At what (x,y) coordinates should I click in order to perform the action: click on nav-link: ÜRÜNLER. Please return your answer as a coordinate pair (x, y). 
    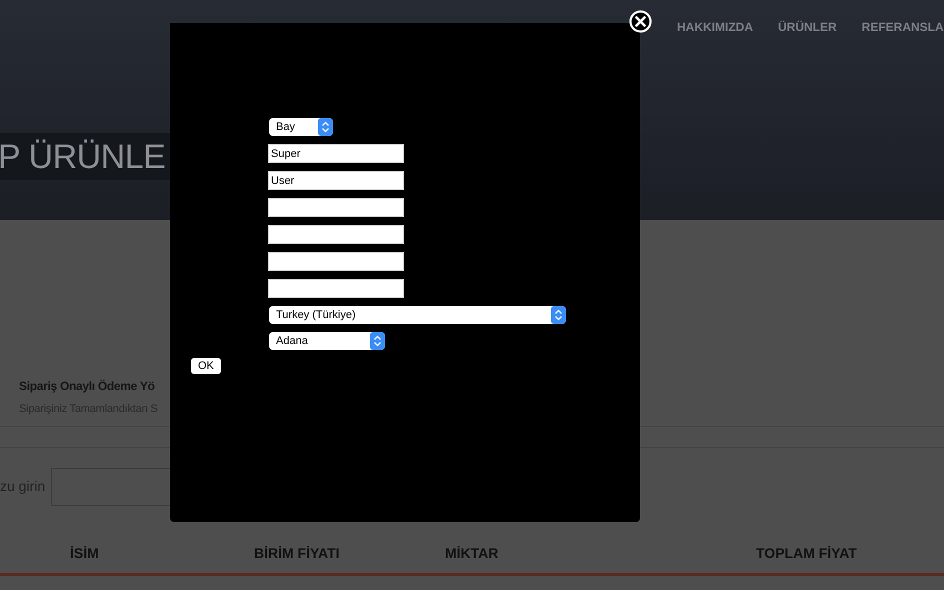
    Looking at the image, I should click on (807, 27).